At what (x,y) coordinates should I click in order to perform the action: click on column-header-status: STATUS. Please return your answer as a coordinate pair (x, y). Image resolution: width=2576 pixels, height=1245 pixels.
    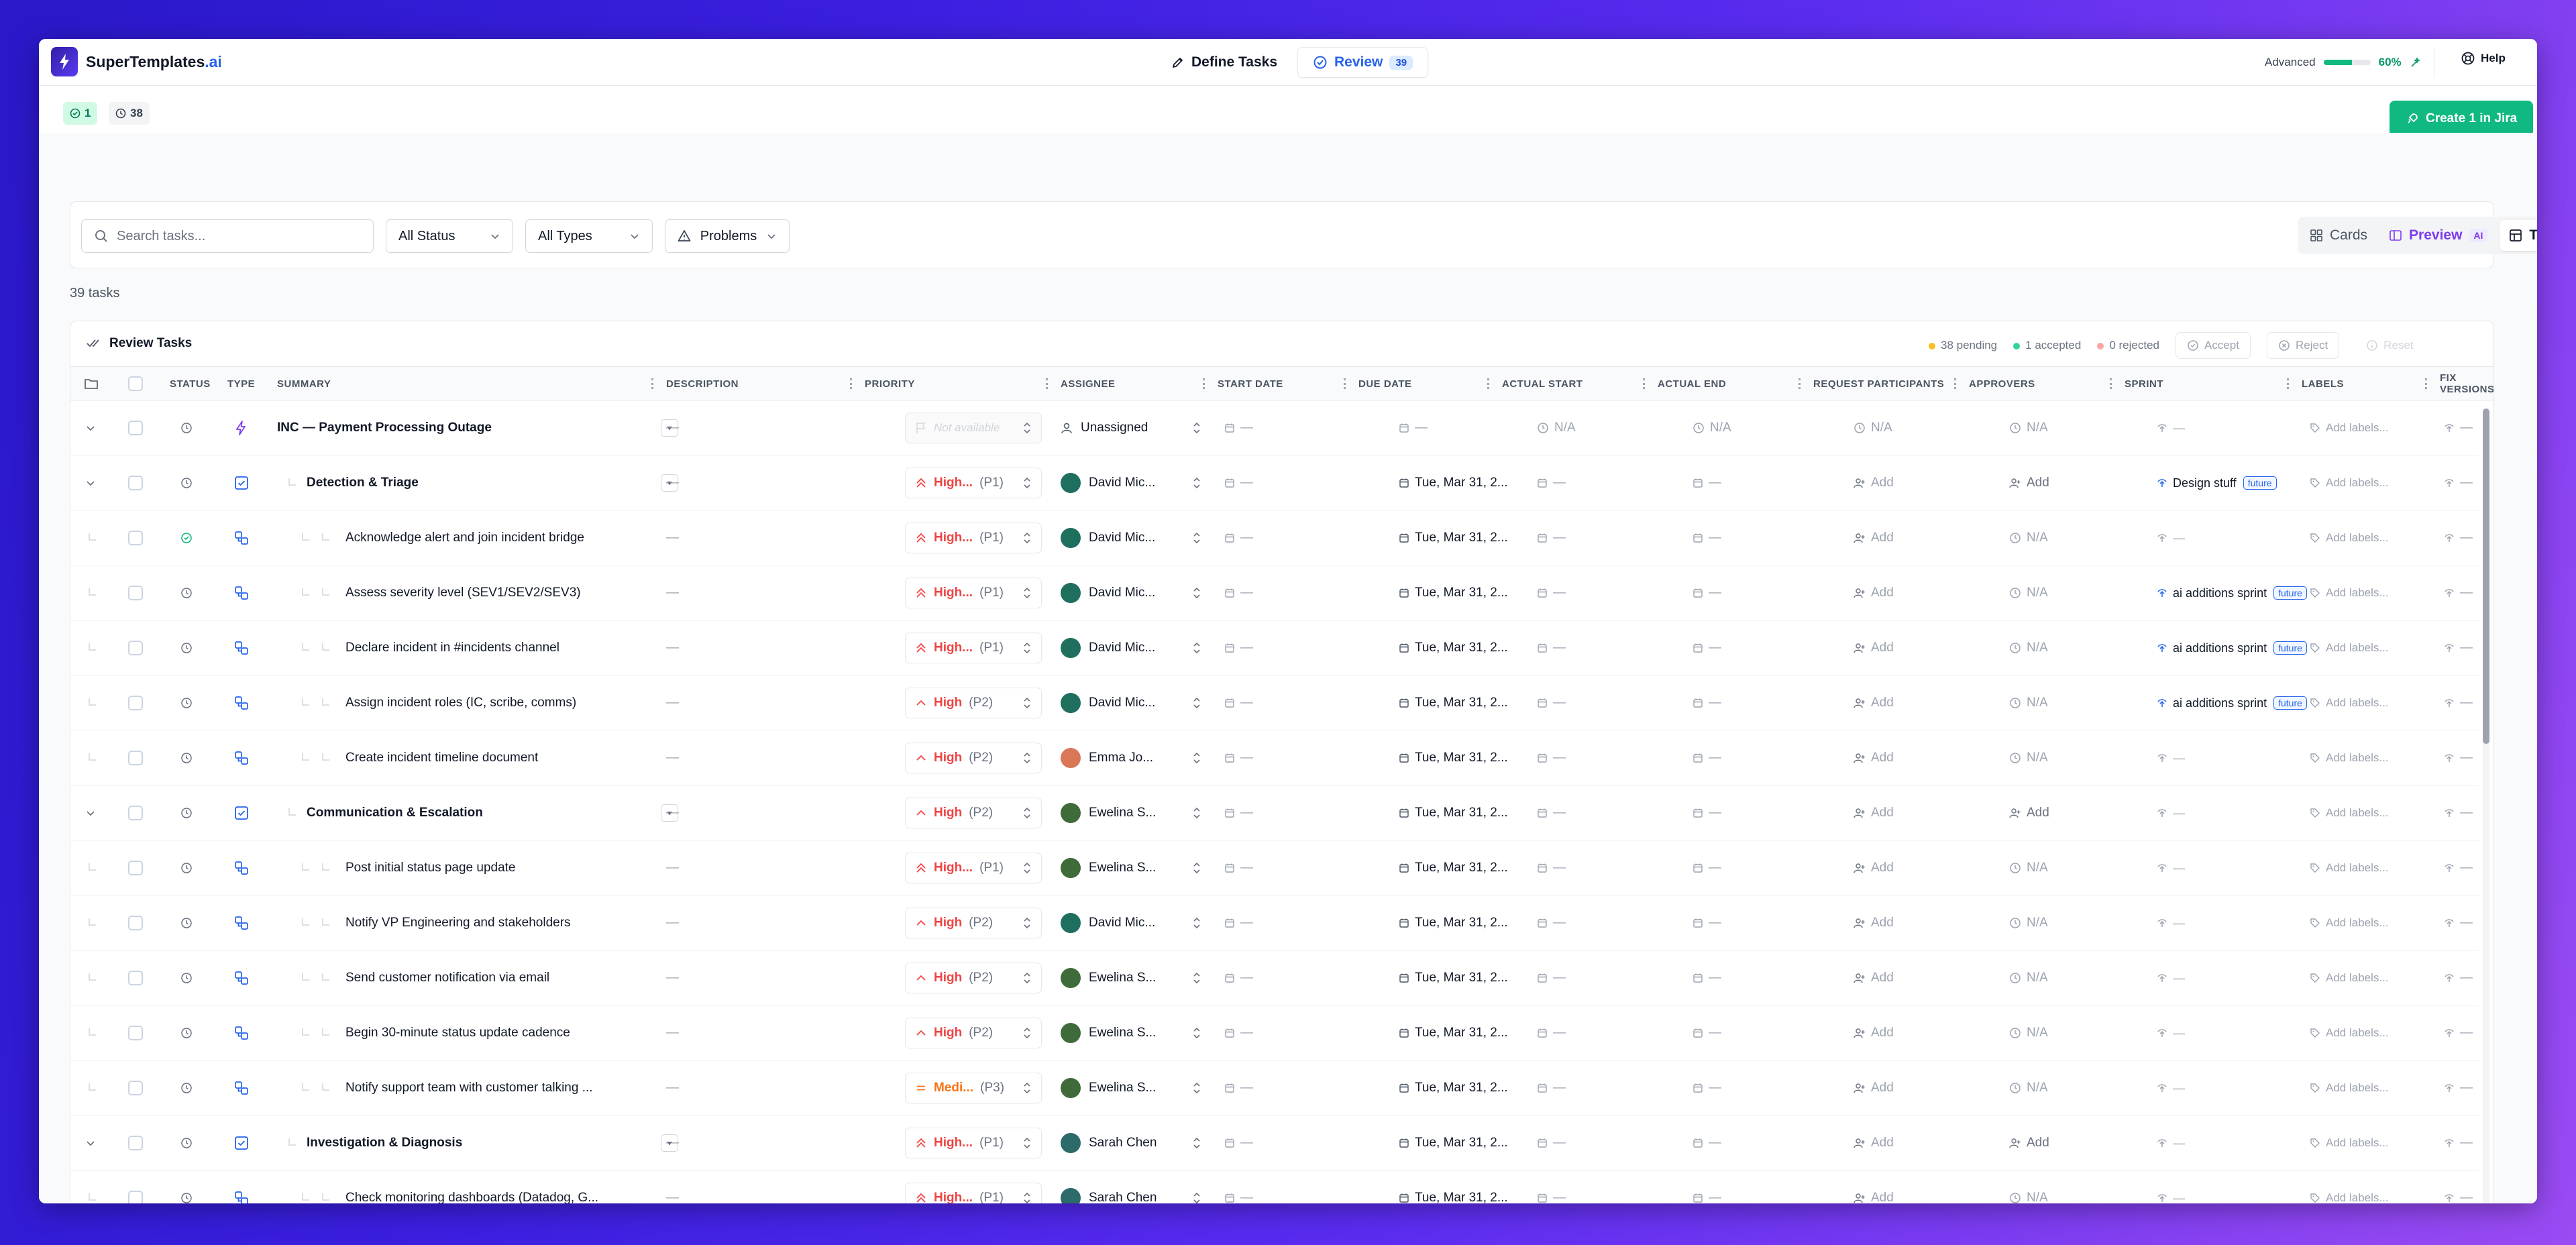
    Looking at the image, I should click on (190, 383).